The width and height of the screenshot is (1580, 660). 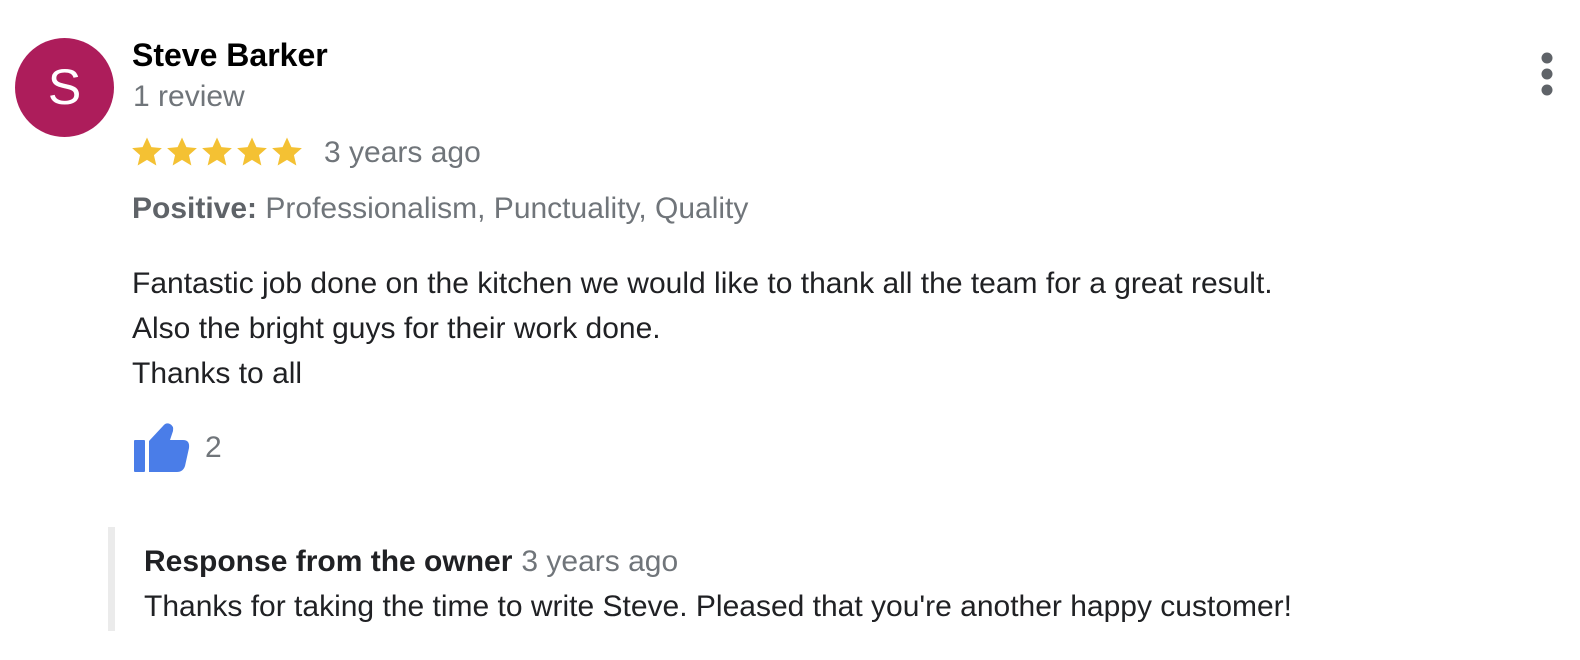 What do you see at coordinates (600, 561) in the screenshot?
I see `owner-response-date: 3 years ago` at bounding box center [600, 561].